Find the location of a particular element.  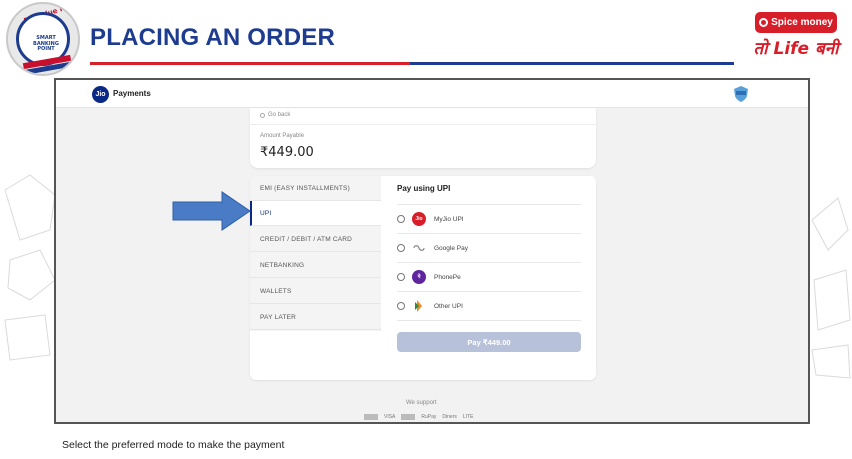

amex-icon is located at coordinates (408, 417).